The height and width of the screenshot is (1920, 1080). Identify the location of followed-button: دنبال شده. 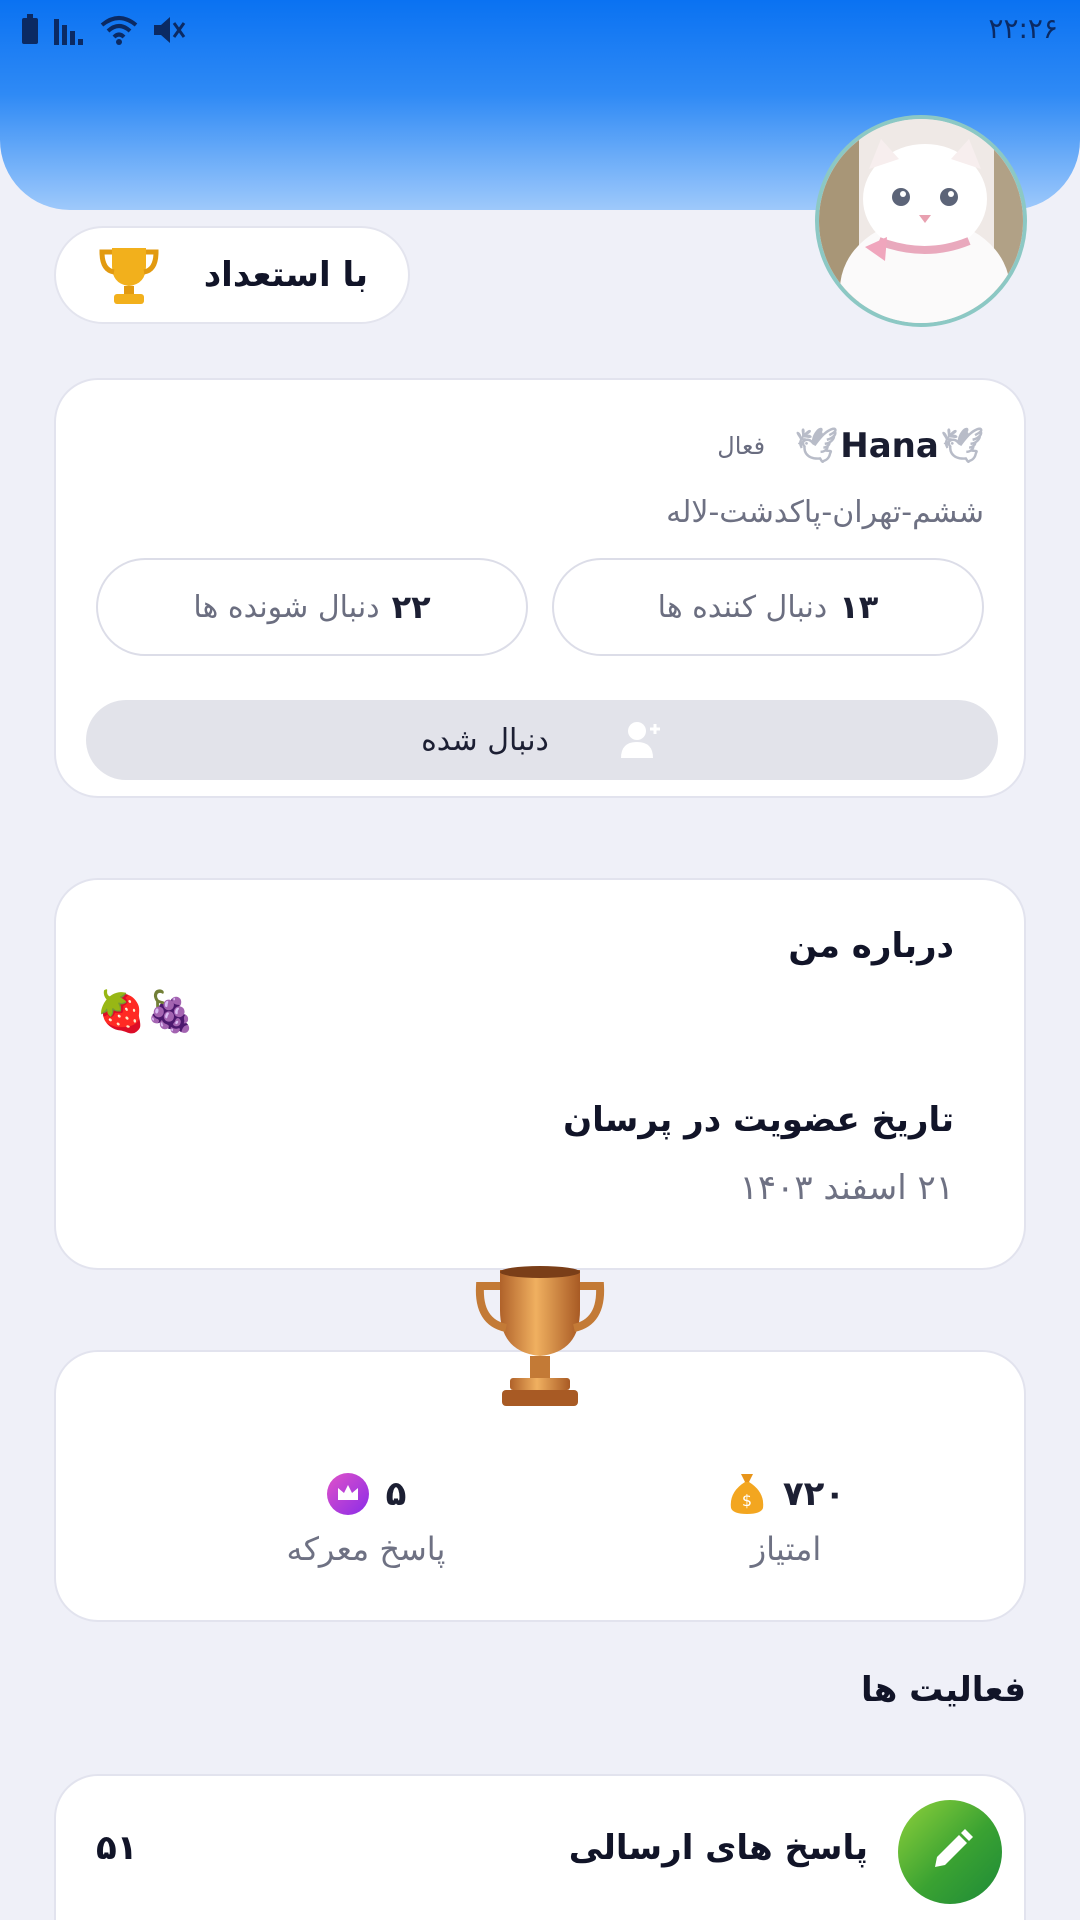
(542, 740).